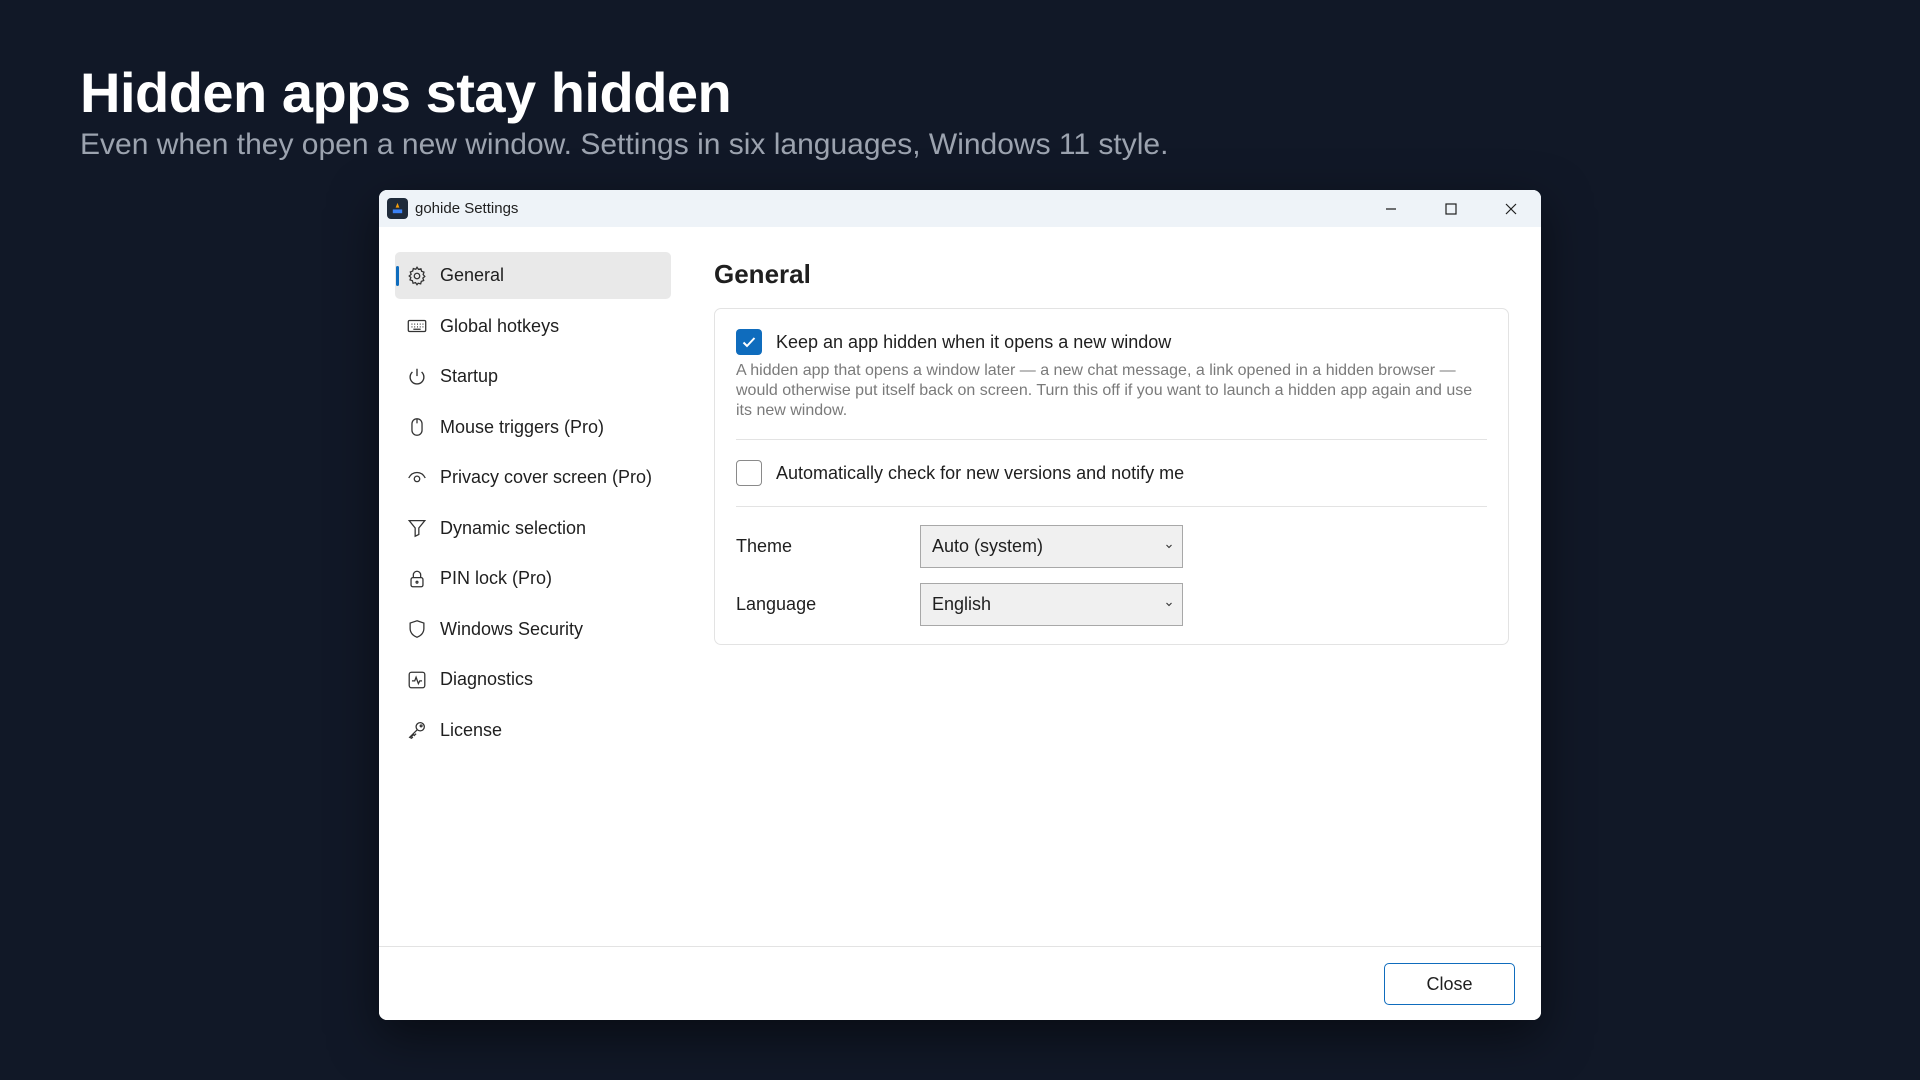 Image resolution: width=1920 pixels, height=1080 pixels. I want to click on sidebar-item-privacy-cover: Privacy cover screen (Pro), so click(533, 477).